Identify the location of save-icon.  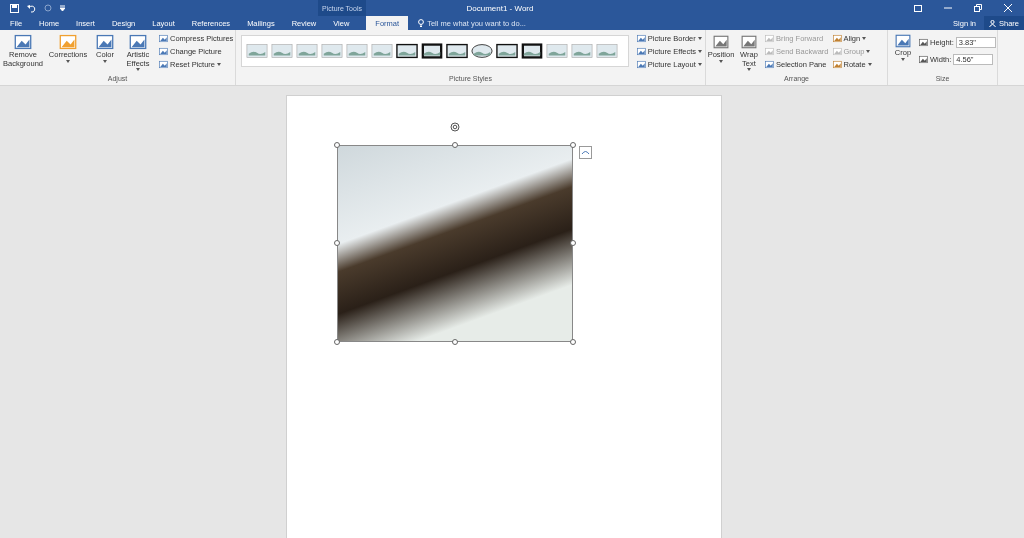
(14, 8).